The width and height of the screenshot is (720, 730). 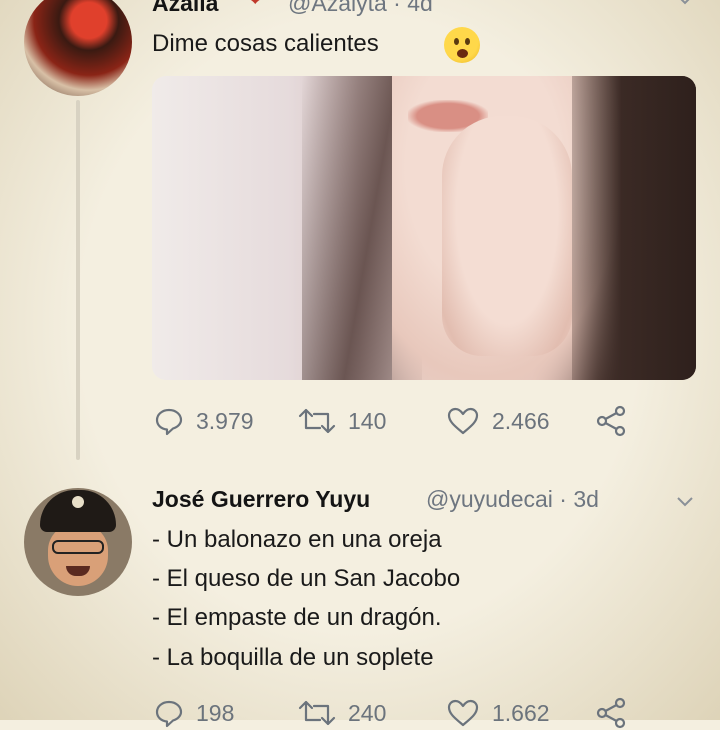 What do you see at coordinates (521, 712) in the screenshot?
I see `like-count: 1.662` at bounding box center [521, 712].